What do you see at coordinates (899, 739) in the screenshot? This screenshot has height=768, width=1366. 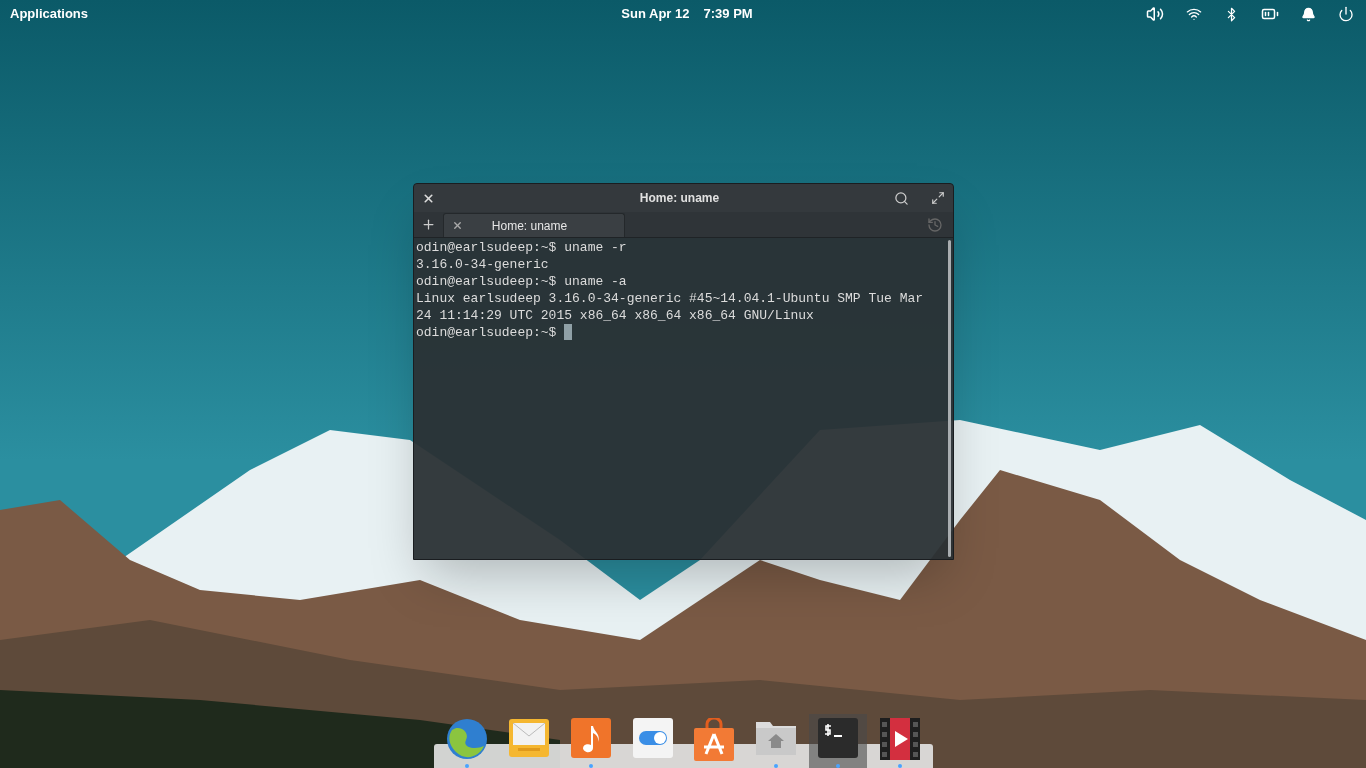 I see `film-play-icon` at bounding box center [899, 739].